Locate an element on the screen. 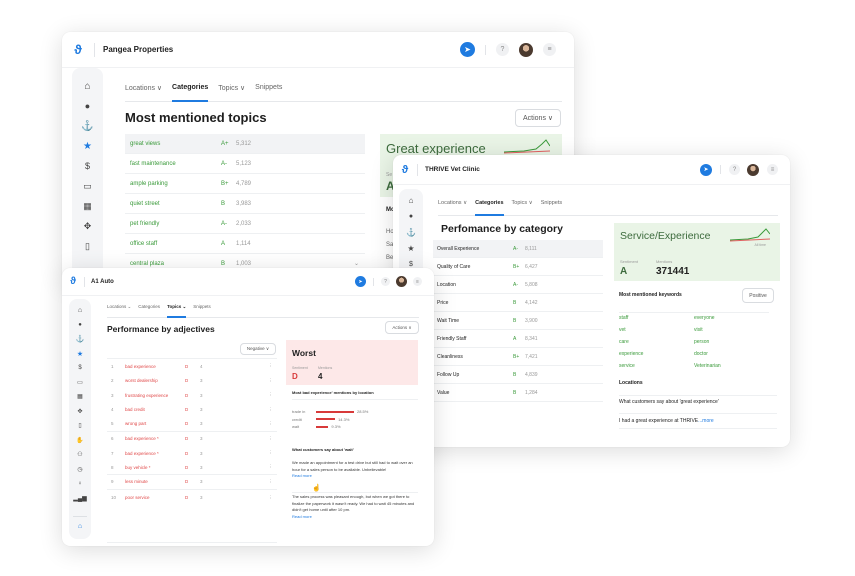 This screenshot has width=855, height=576. expand-chevron-icon: ⌄ is located at coordinates (359, 263).